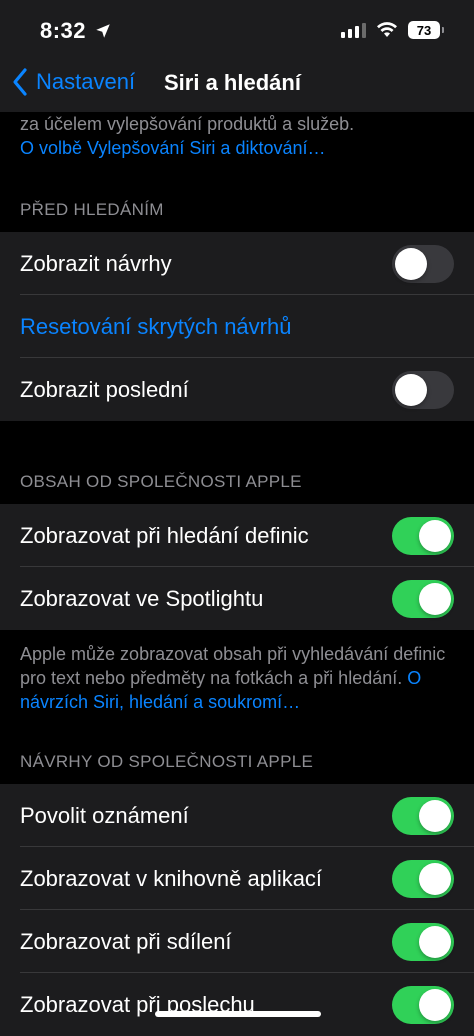 The height and width of the screenshot is (1036, 474). What do you see at coordinates (238, 1014) in the screenshot?
I see `home-indicator` at bounding box center [238, 1014].